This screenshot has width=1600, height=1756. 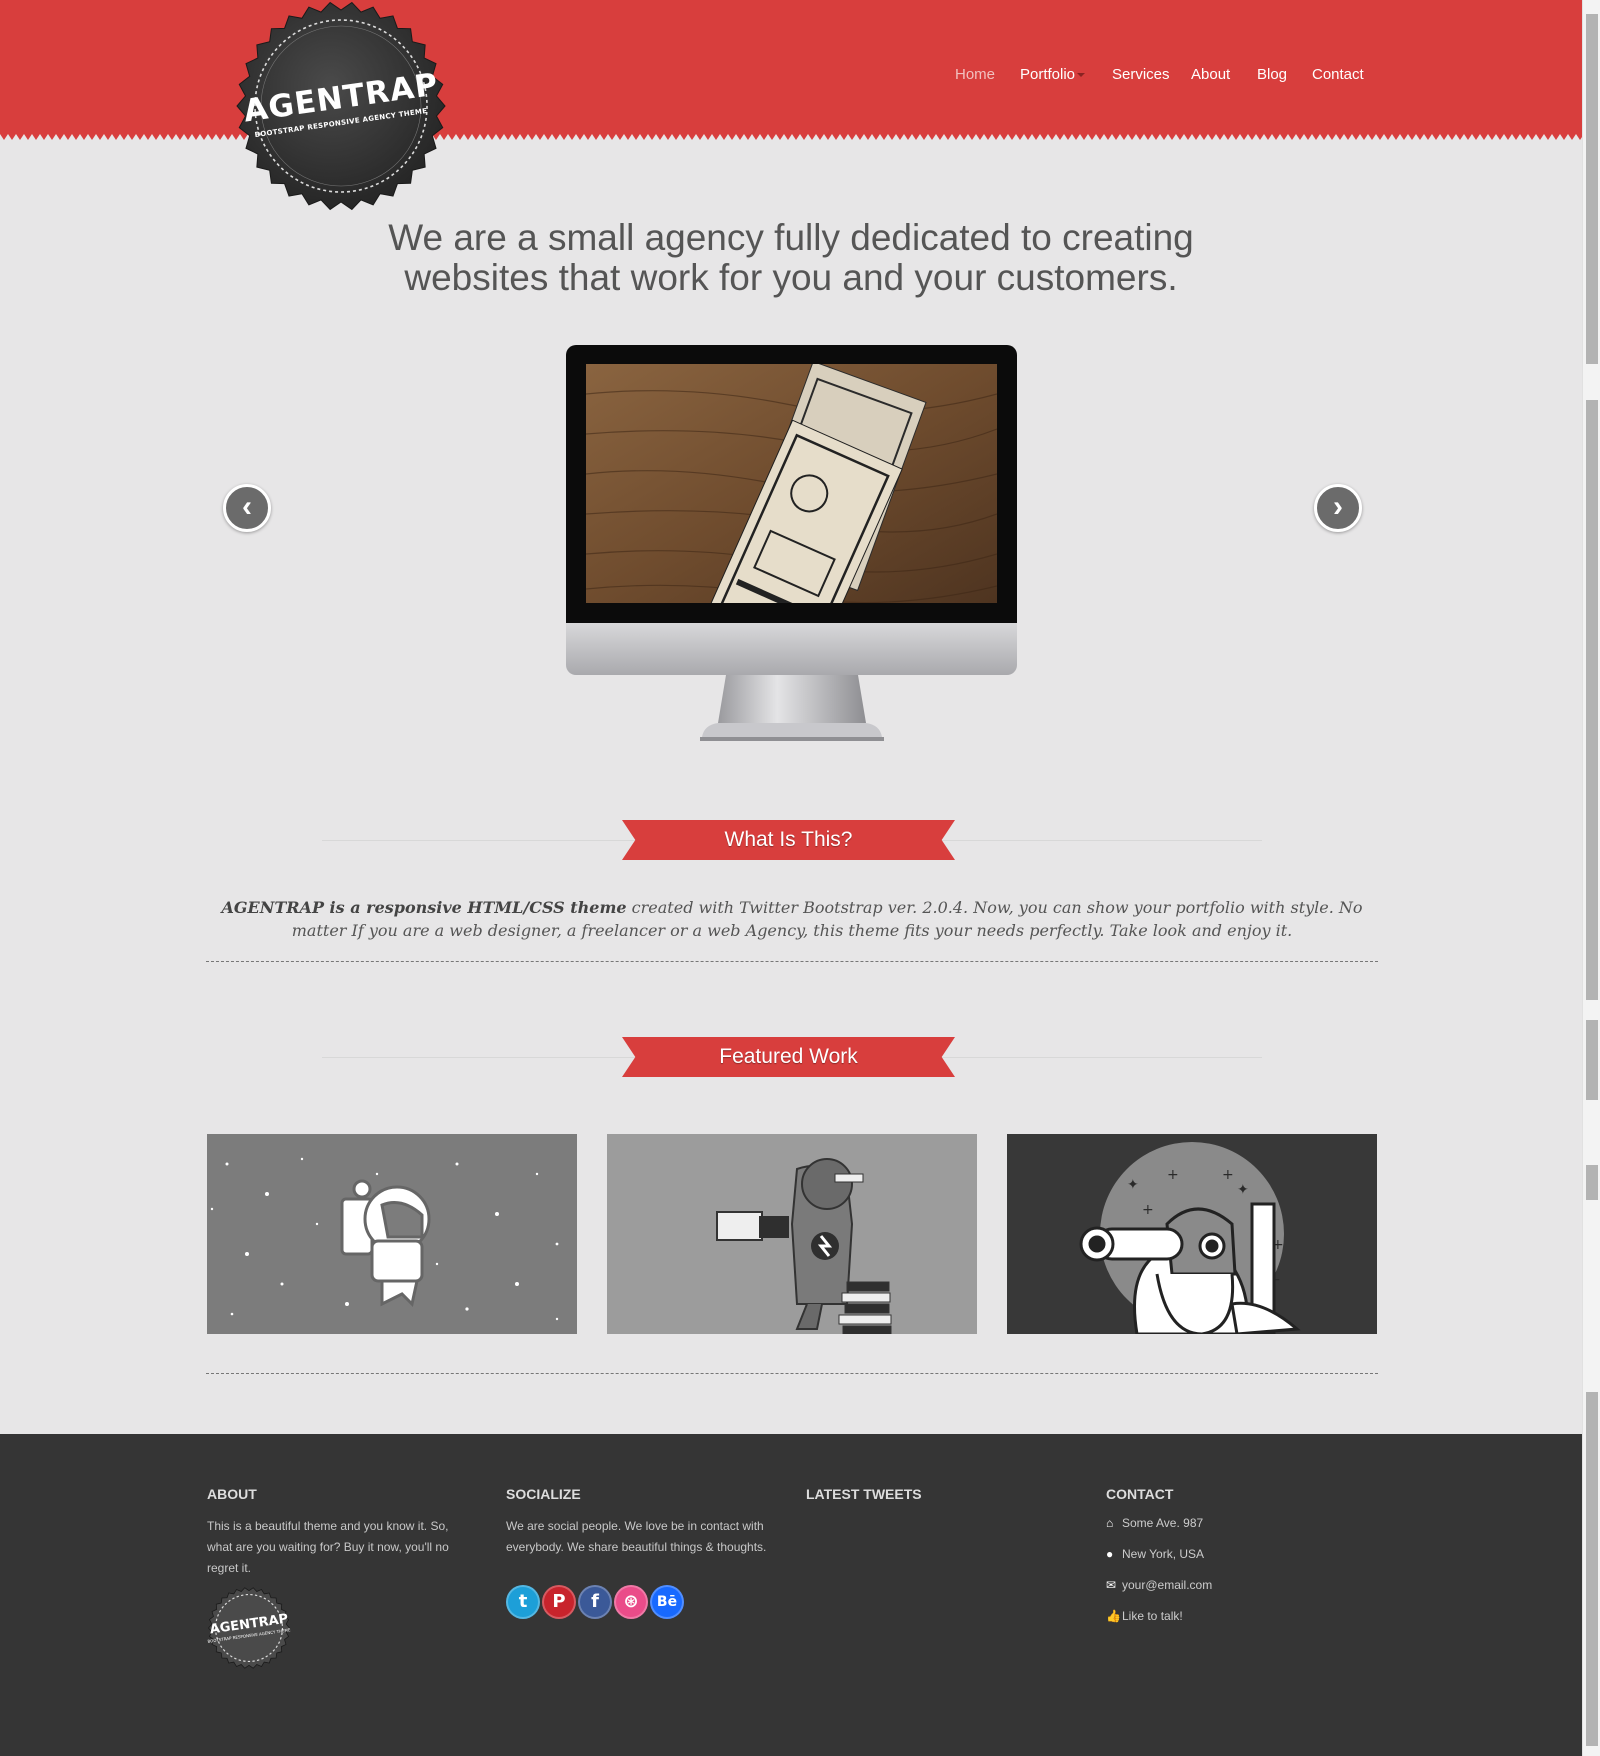 What do you see at coordinates (559, 1602) in the screenshot?
I see `pinterest-icon: P` at bounding box center [559, 1602].